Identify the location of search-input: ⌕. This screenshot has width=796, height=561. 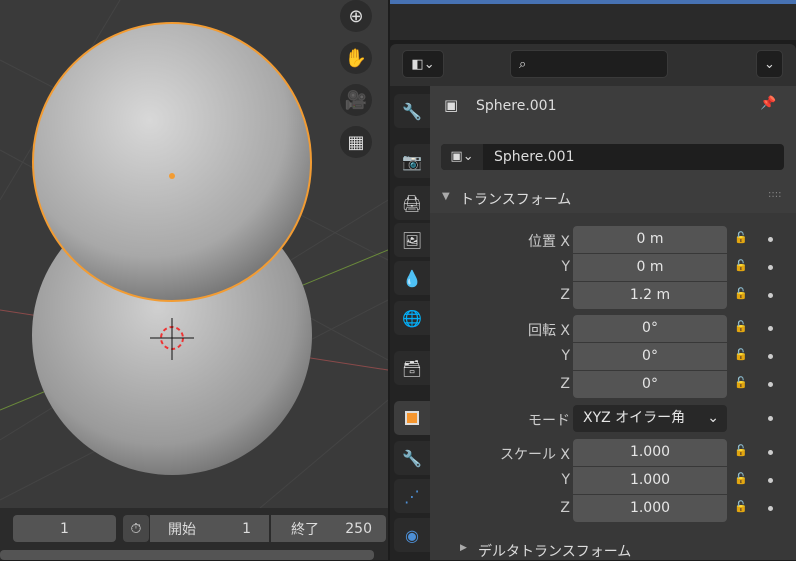
(589, 64).